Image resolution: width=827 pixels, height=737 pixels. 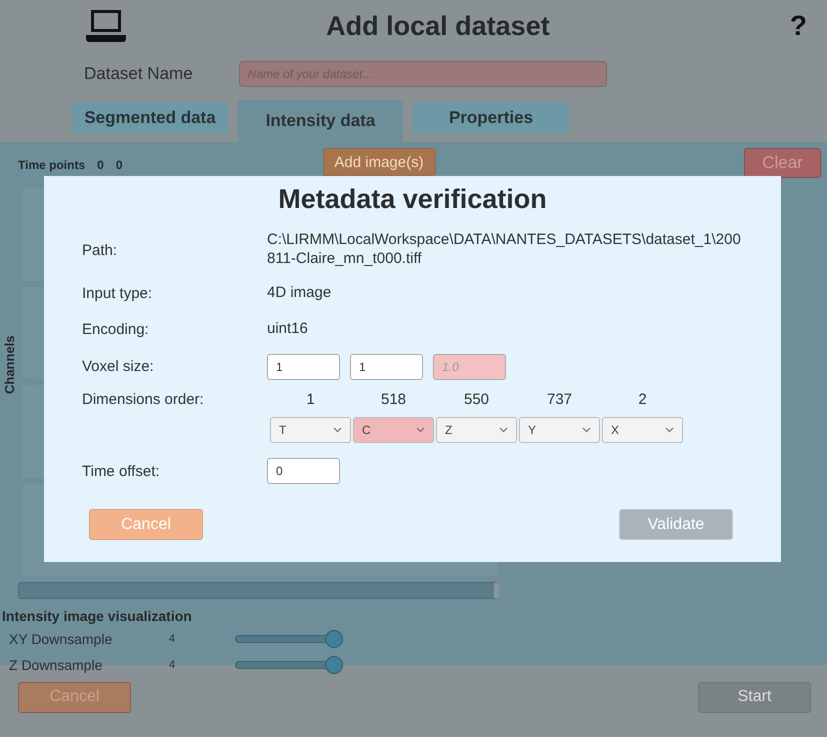 What do you see at coordinates (143, 399) in the screenshot?
I see `dimensions-order-label: Dimensions order:` at bounding box center [143, 399].